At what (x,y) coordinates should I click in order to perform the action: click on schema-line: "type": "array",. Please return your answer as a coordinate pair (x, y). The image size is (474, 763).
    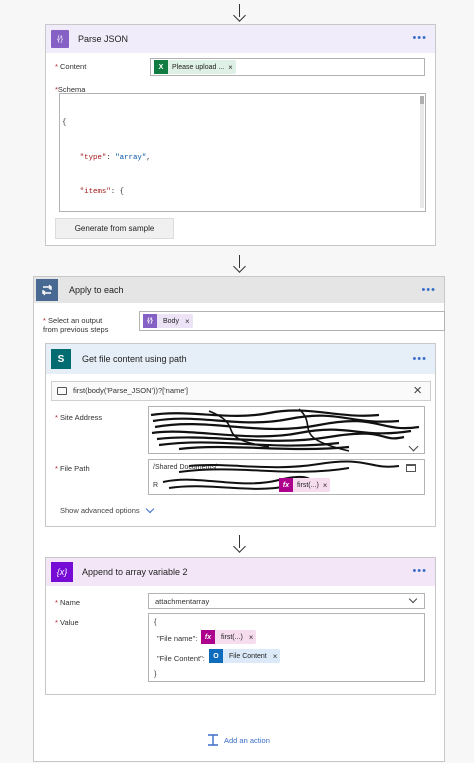
    Looking at the image, I should click on (106, 157).